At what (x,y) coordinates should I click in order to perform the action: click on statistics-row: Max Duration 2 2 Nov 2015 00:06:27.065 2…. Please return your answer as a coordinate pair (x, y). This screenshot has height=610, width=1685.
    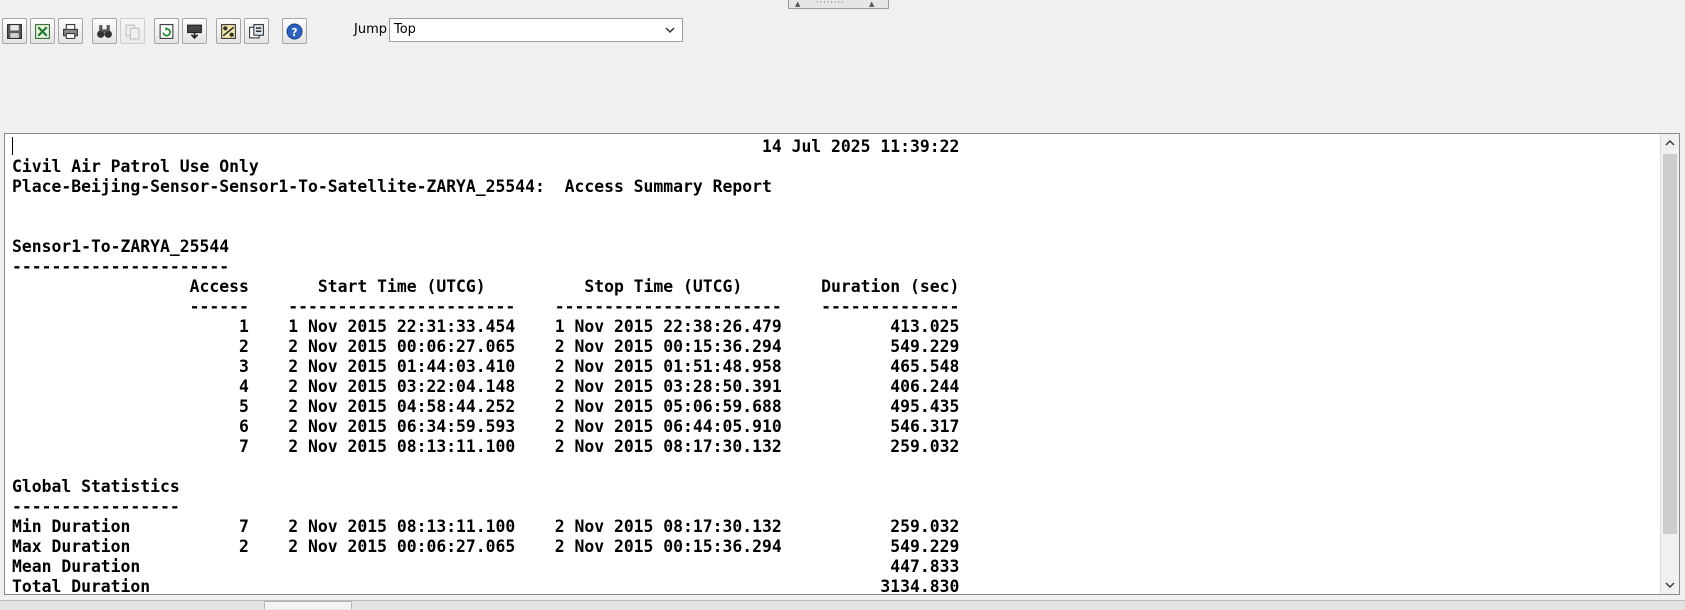
    Looking at the image, I should click on (486, 546).